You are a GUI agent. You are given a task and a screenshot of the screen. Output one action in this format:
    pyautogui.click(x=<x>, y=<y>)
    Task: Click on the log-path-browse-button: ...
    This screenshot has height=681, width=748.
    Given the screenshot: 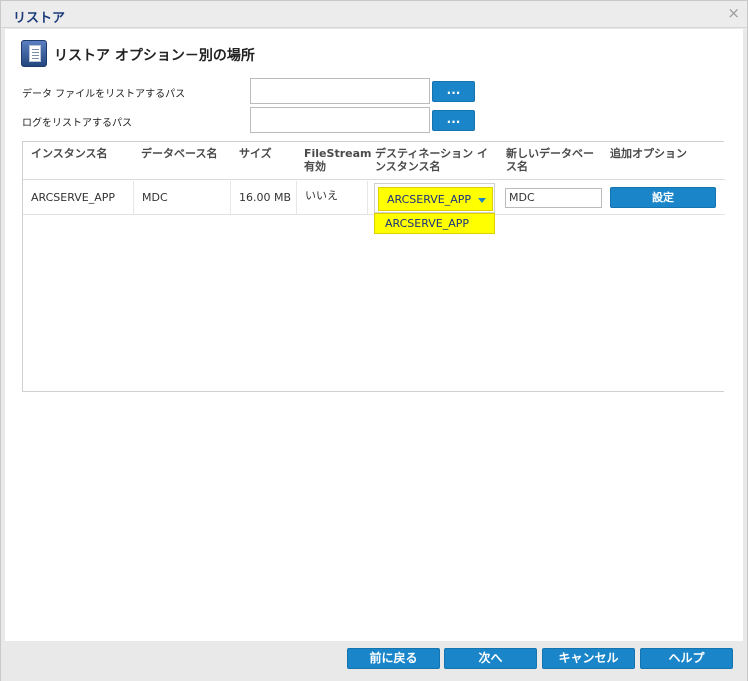 What is the action you would take?
    pyautogui.click(x=453, y=120)
    